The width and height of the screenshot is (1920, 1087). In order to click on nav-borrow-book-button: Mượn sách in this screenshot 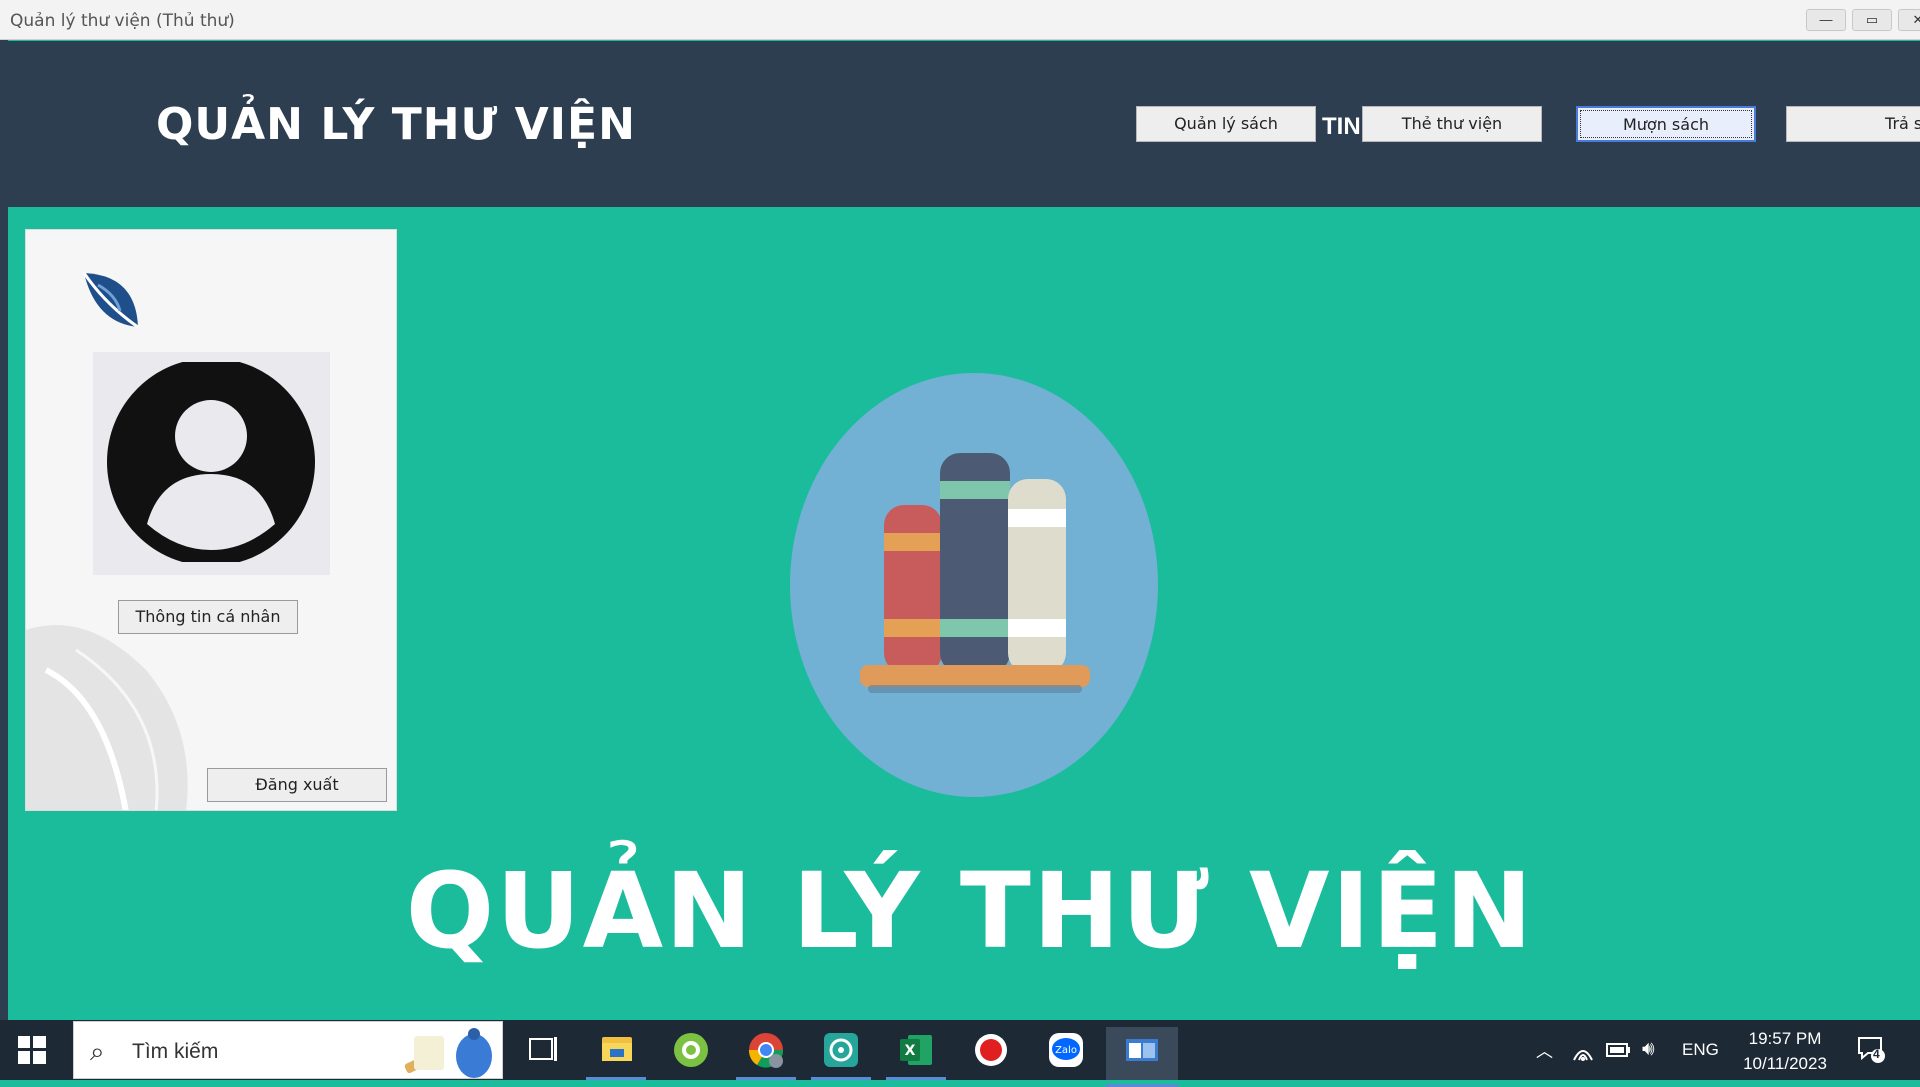, I will do `click(1666, 124)`.